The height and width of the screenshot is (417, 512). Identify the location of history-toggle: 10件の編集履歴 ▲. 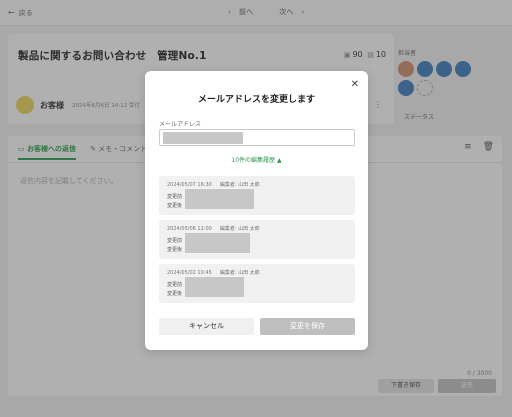
(256, 159).